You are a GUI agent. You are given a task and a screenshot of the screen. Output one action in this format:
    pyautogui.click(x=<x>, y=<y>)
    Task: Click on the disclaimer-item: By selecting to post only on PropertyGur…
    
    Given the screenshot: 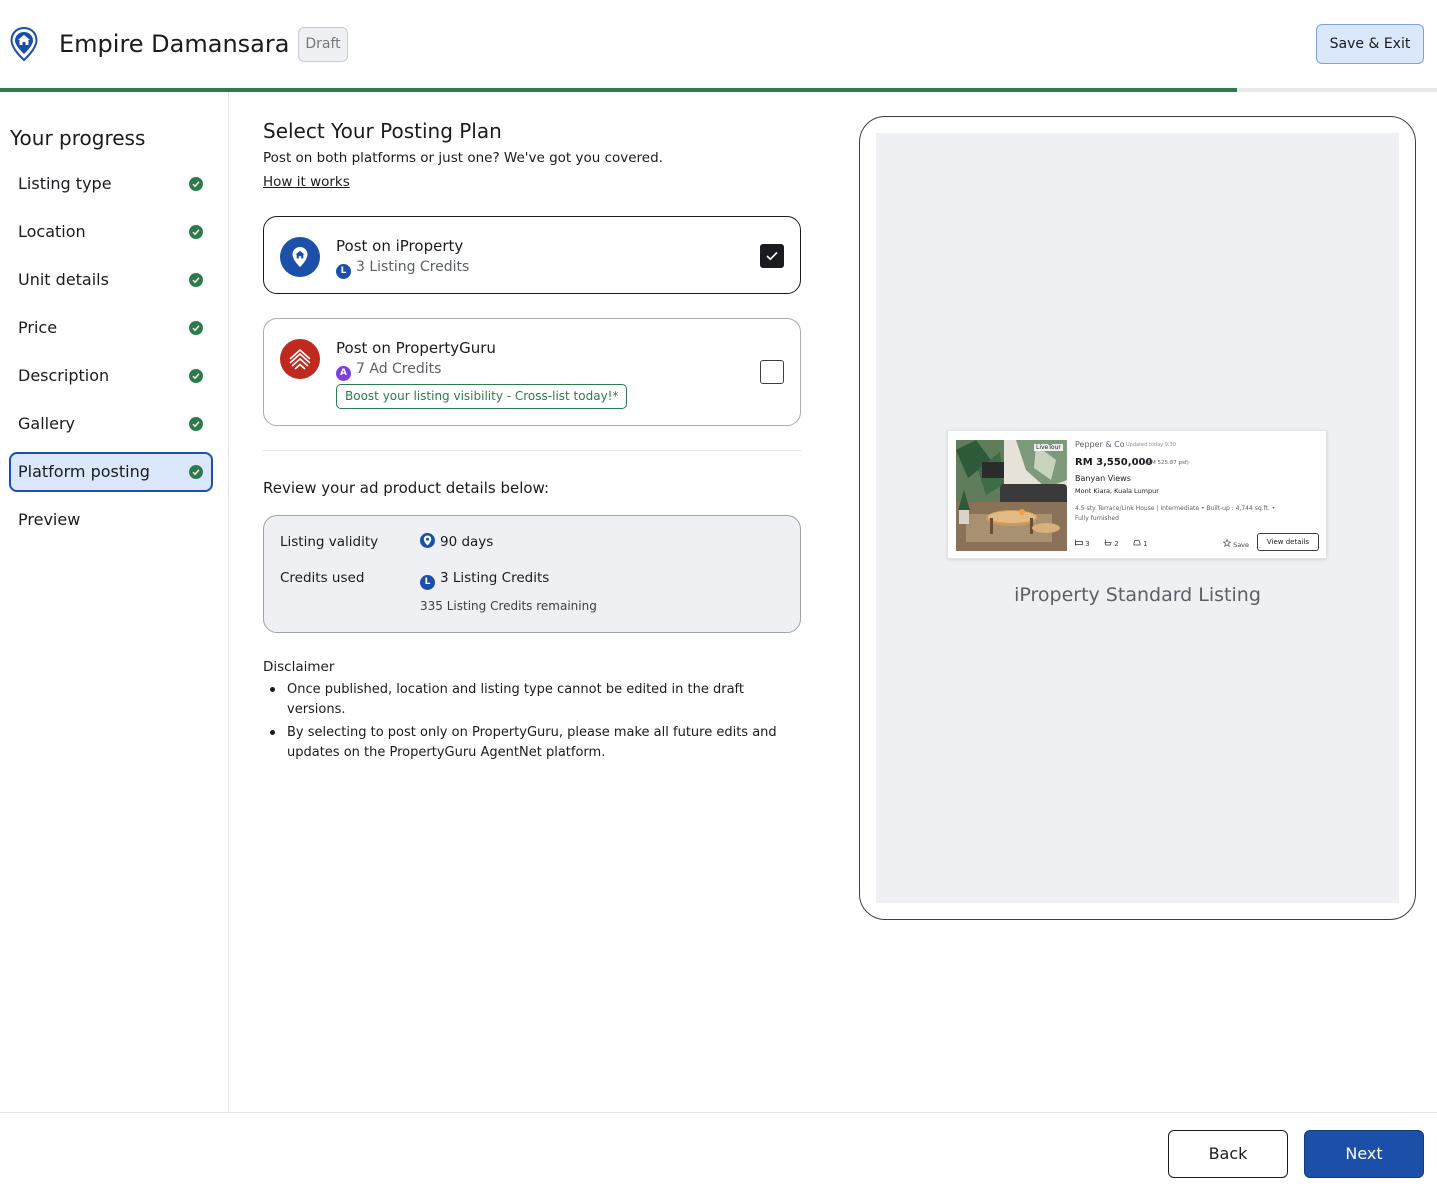 What is the action you would take?
    pyautogui.click(x=532, y=743)
    